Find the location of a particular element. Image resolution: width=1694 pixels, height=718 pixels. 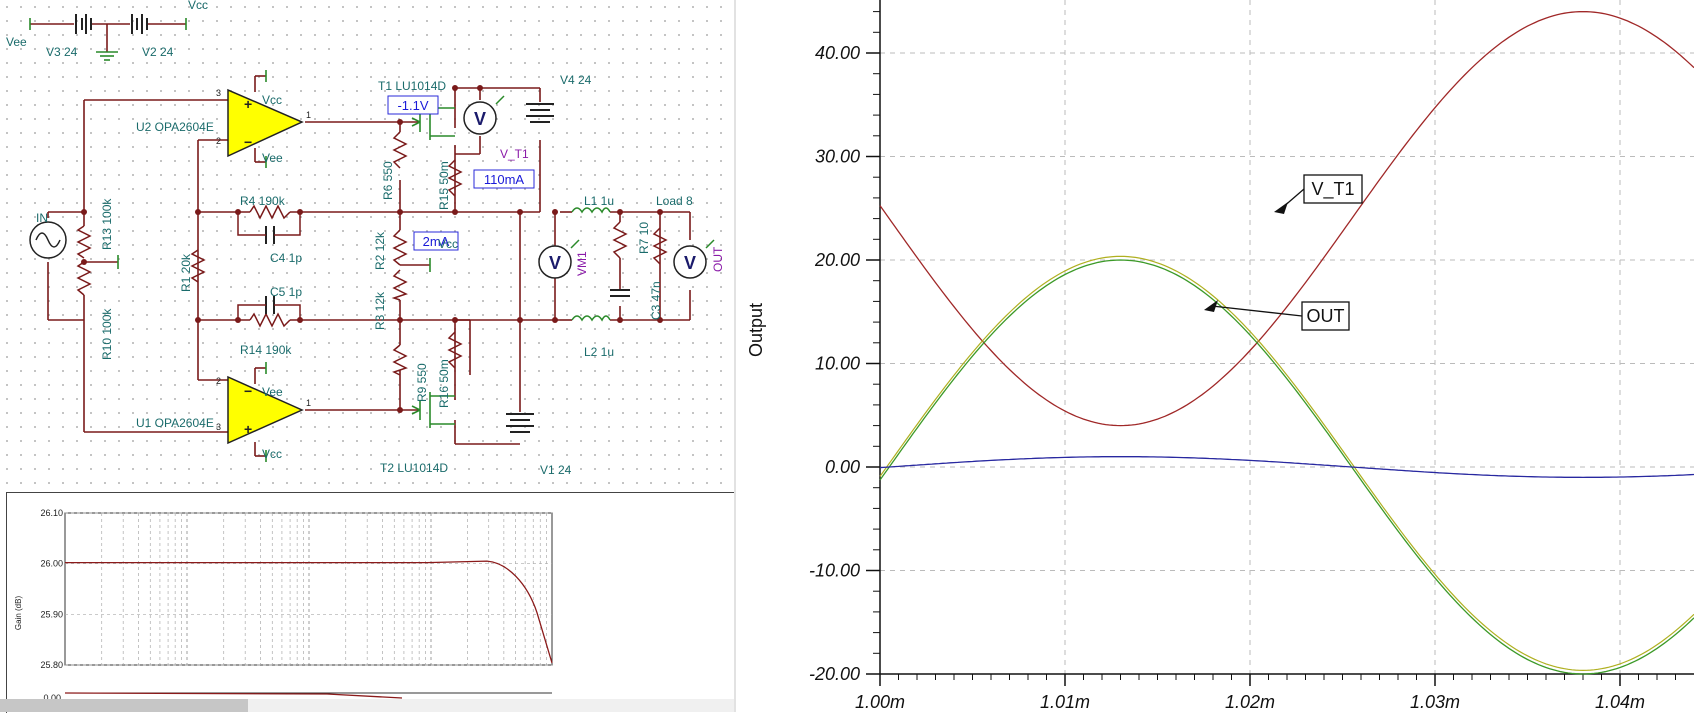

callout-v-t1-text: V_T1 is located at coordinates (1332, 189).